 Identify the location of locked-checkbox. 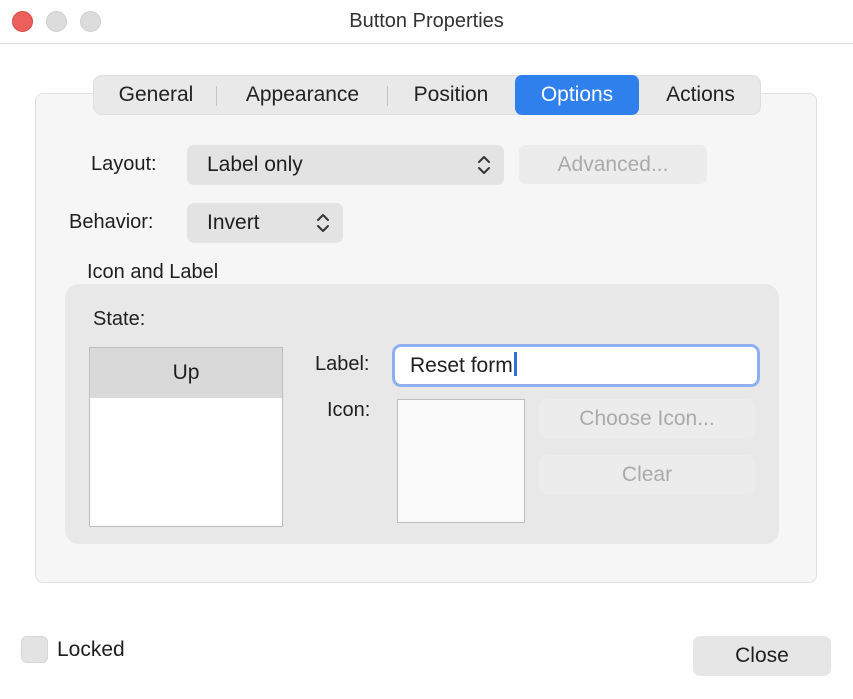
(34, 649).